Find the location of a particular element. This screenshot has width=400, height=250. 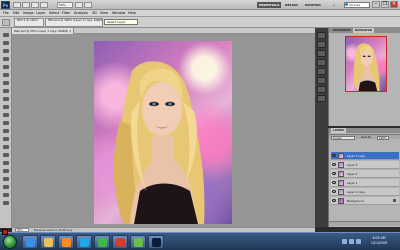

move-tool-icon is located at coordinates (6, 35).